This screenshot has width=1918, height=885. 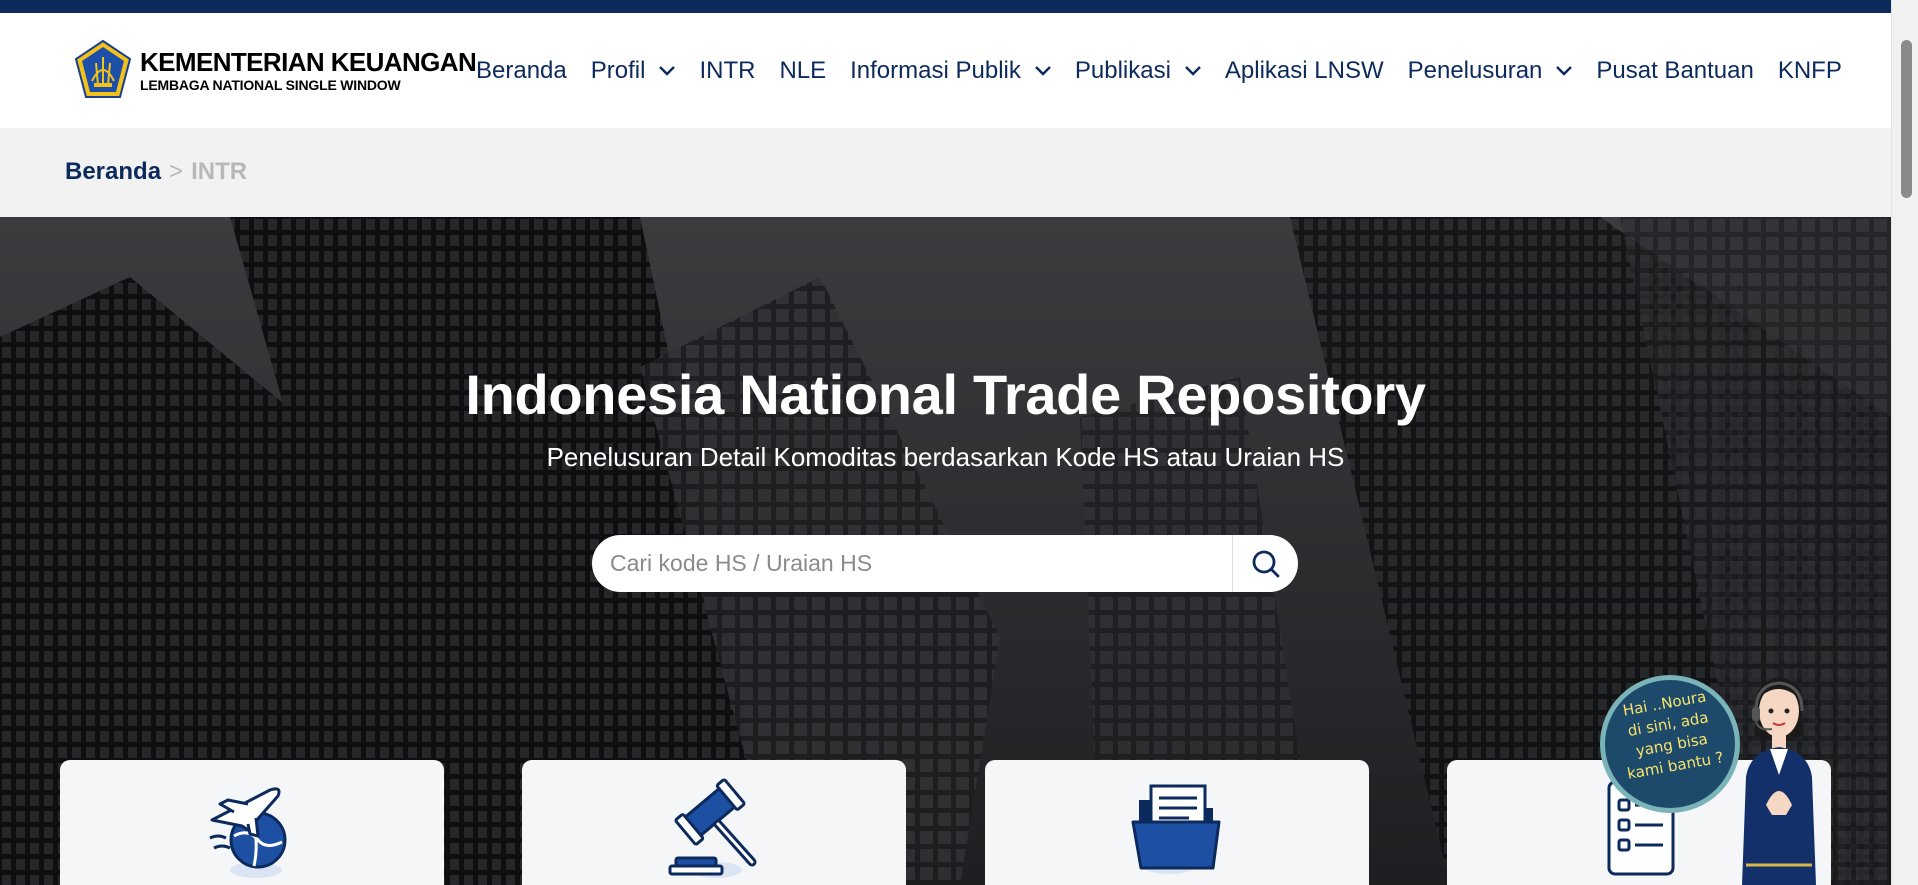 What do you see at coordinates (308, 61) in the screenshot?
I see `brand-title: KEMENTERIAN KEUANGAN` at bounding box center [308, 61].